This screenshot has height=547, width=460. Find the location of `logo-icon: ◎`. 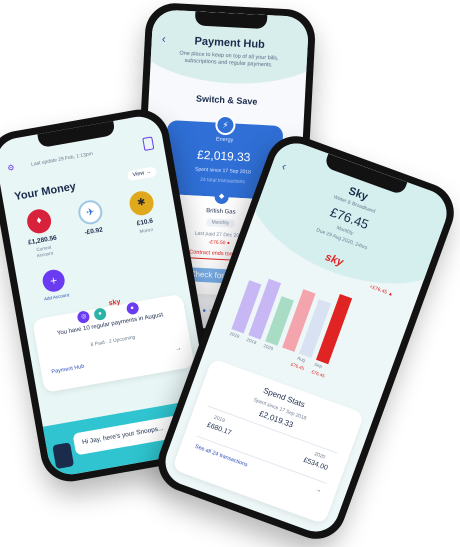

logo-icon: ◎ is located at coordinates (83, 317).